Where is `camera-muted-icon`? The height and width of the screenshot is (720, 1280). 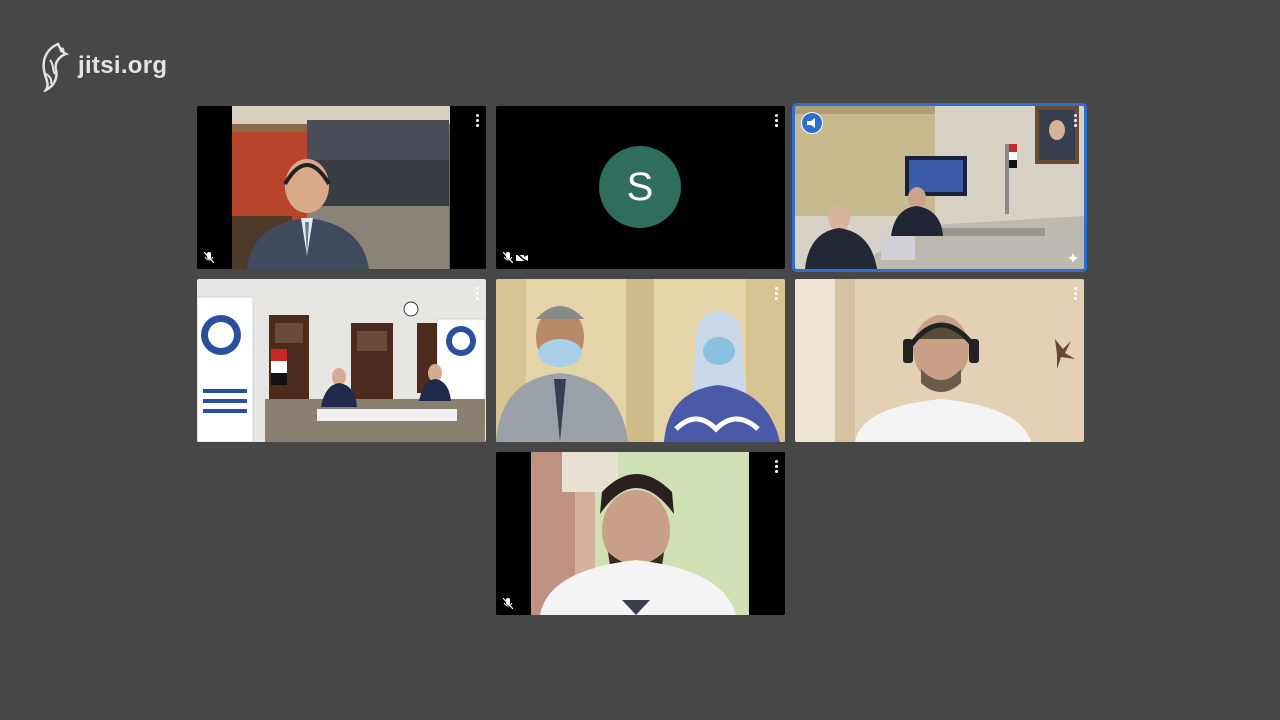
camera-muted-icon is located at coordinates (522, 258).